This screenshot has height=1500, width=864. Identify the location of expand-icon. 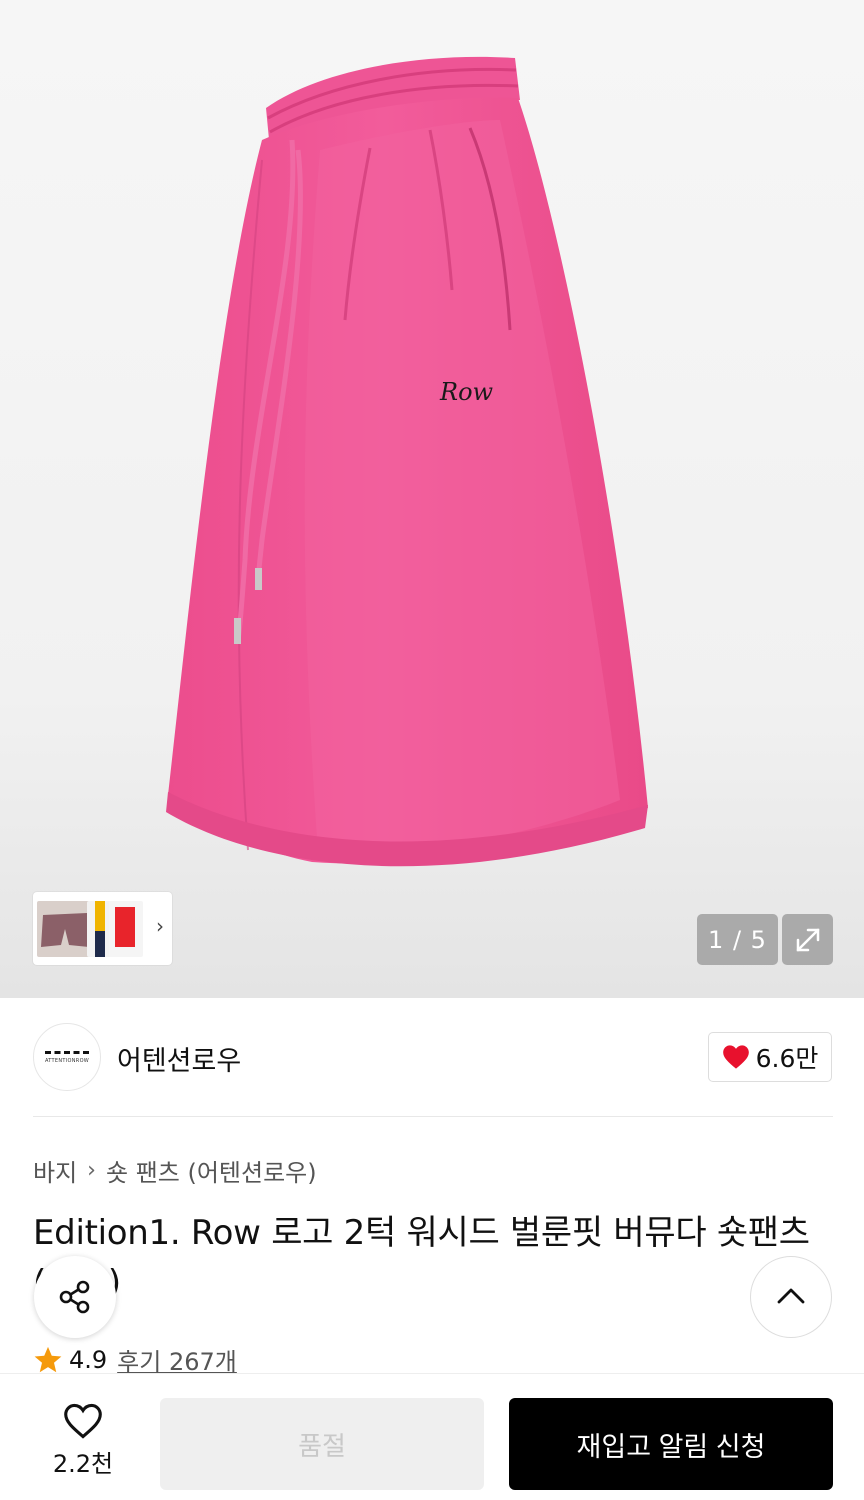
(807, 939).